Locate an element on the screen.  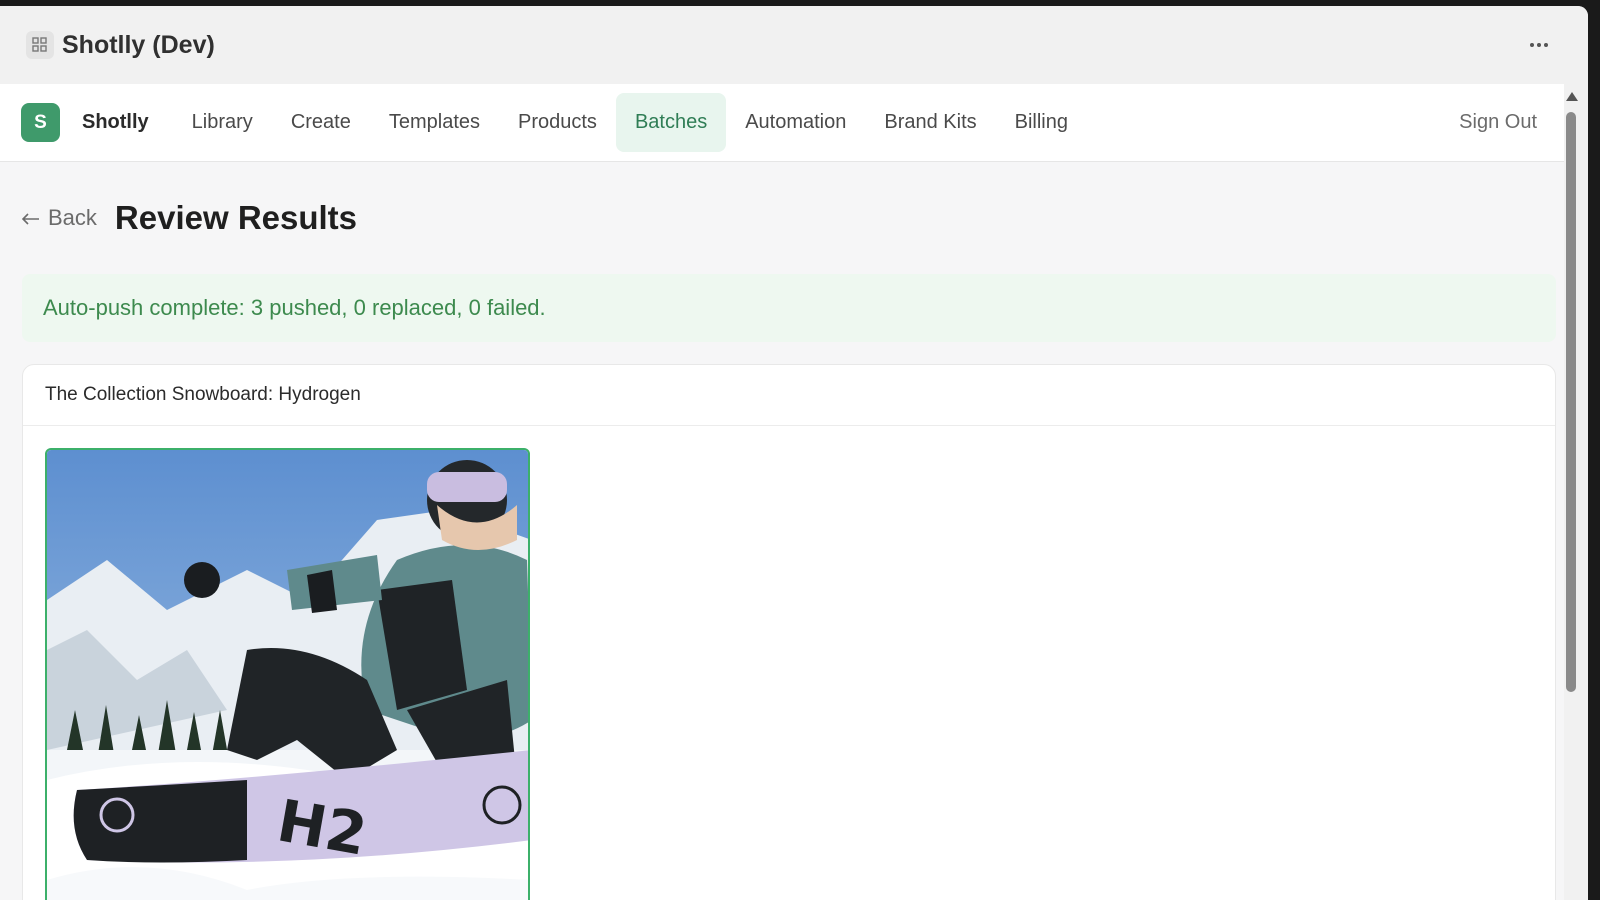
back-label: Back is located at coordinates (72, 217).